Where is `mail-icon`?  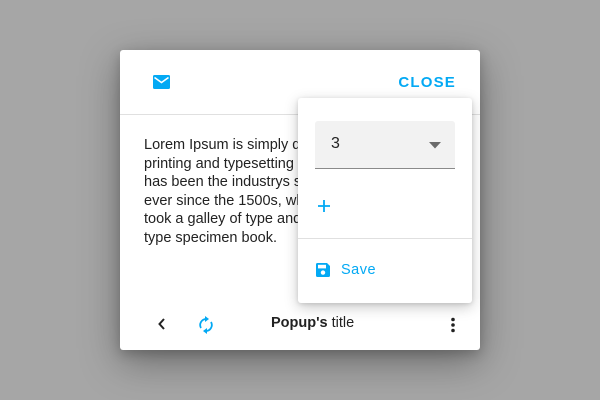
mail-icon is located at coordinates (161, 82).